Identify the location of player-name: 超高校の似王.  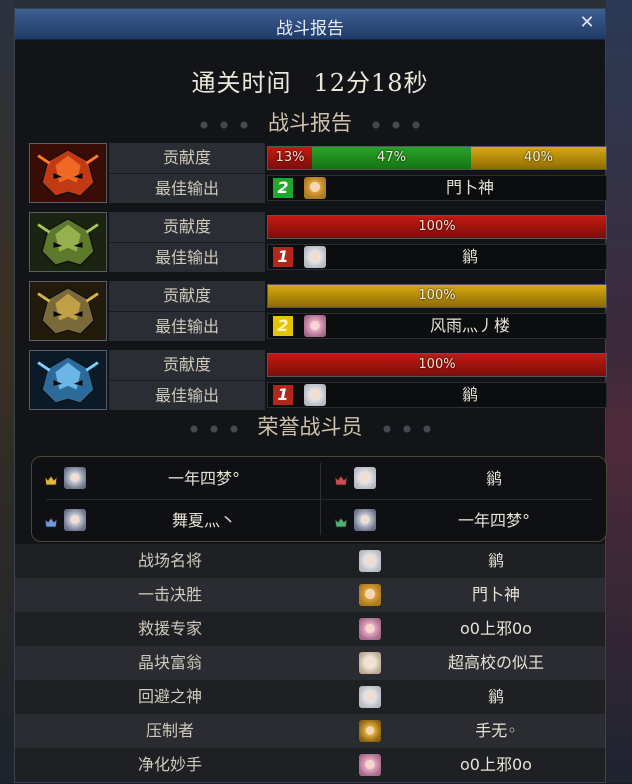
(495, 662).